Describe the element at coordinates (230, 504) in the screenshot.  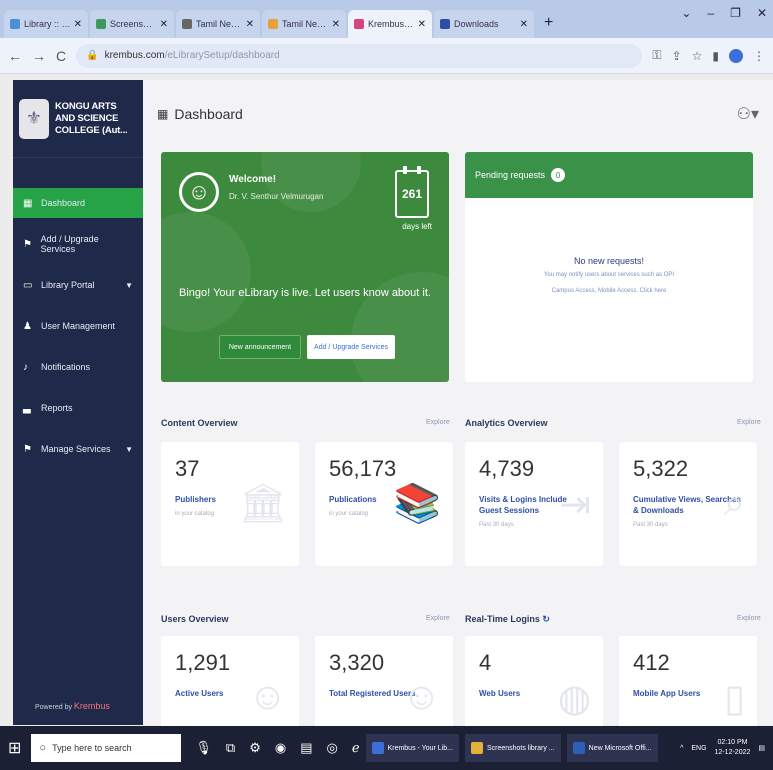
I see `stat-card-publishers: 🏛 37 Publishers in your catalog` at that location.